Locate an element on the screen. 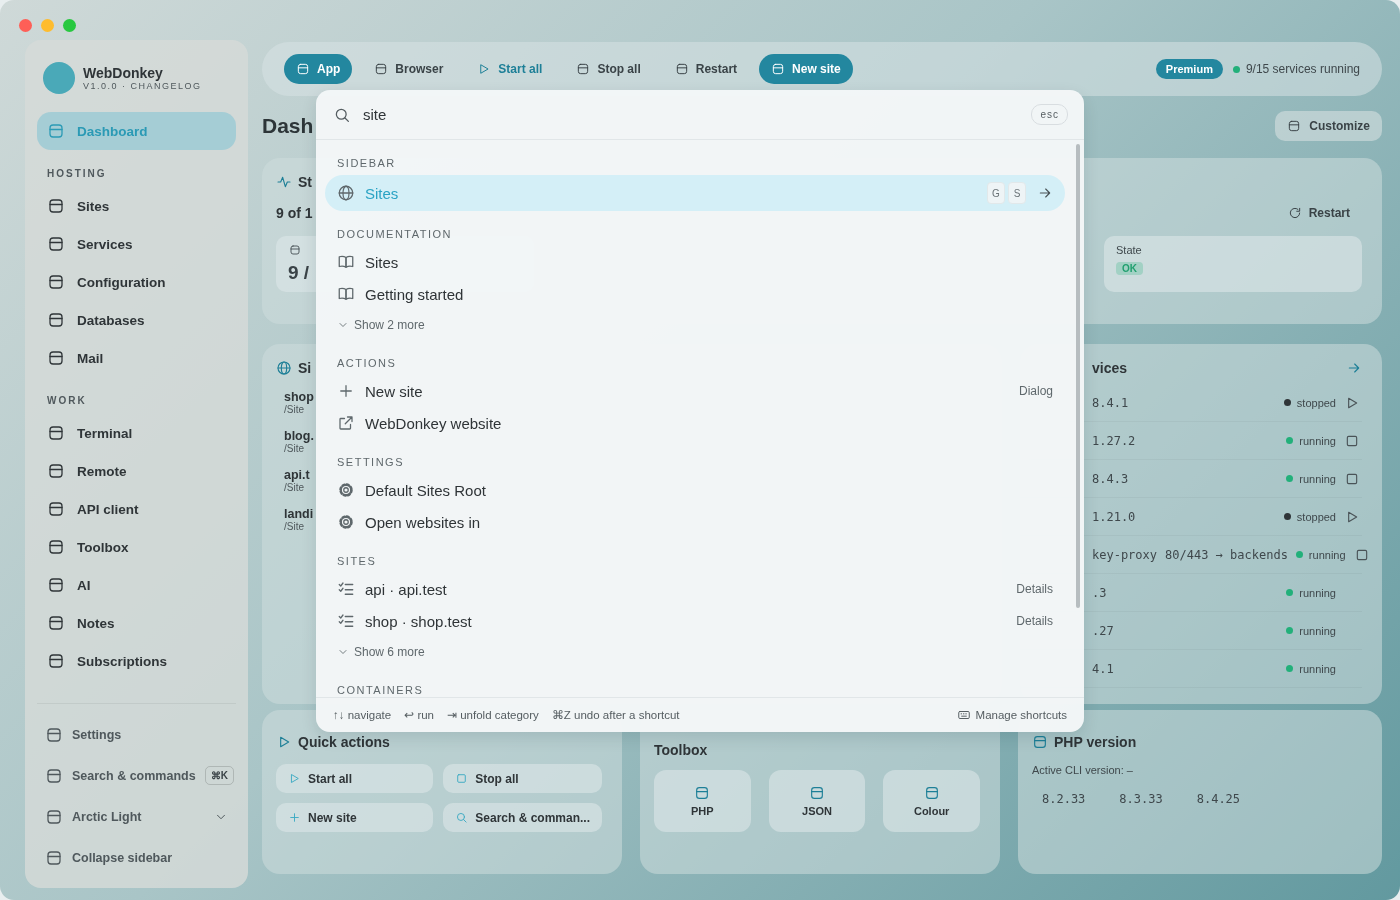  zoom-window-button is located at coordinates (69, 25).